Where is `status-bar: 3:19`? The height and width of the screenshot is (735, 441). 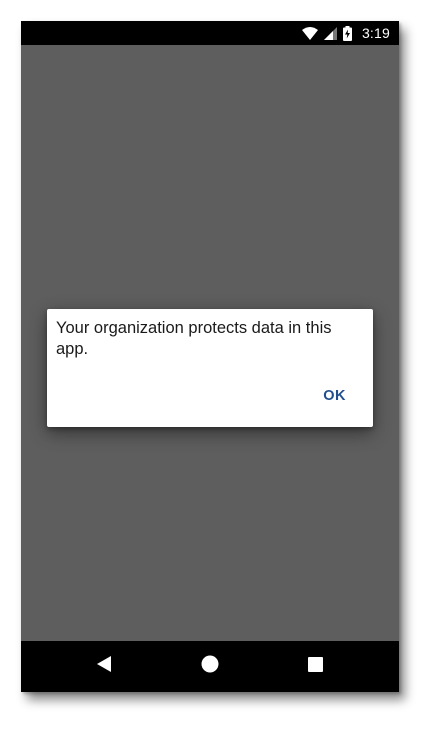 status-bar: 3:19 is located at coordinates (210, 33).